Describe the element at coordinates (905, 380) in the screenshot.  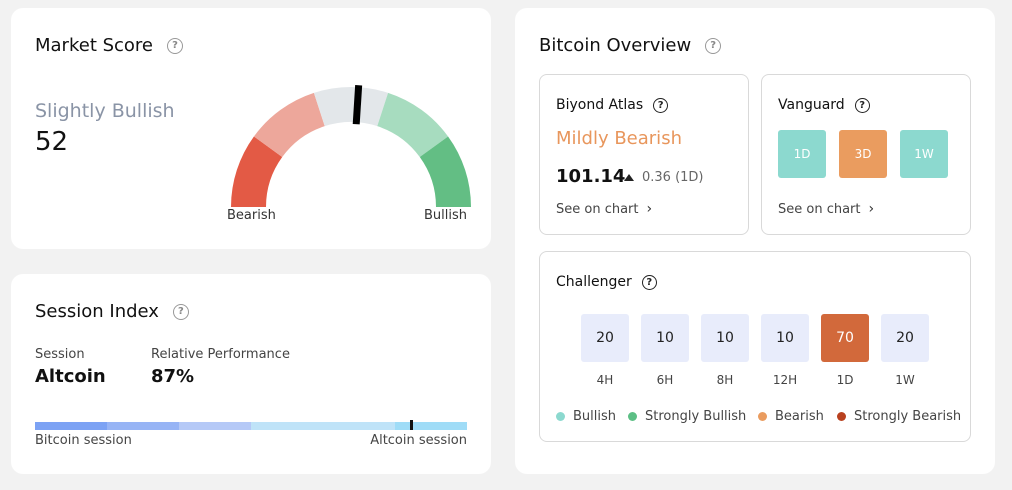
I see `challenger-timeframe-label: 1W` at that location.